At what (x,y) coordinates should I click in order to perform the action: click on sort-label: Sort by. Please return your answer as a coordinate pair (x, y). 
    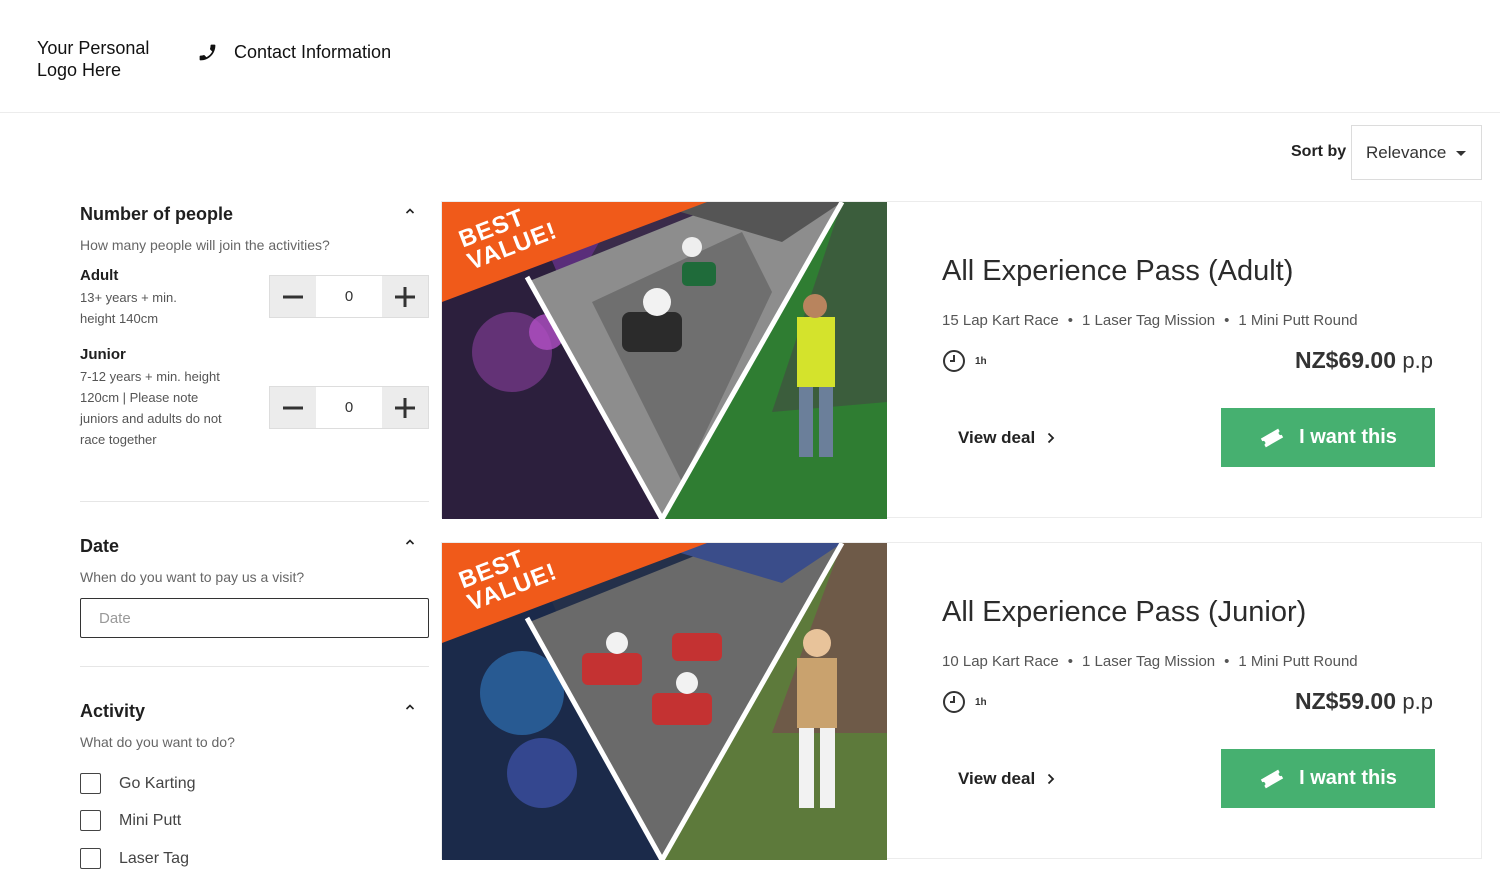
    Looking at the image, I should click on (1319, 151).